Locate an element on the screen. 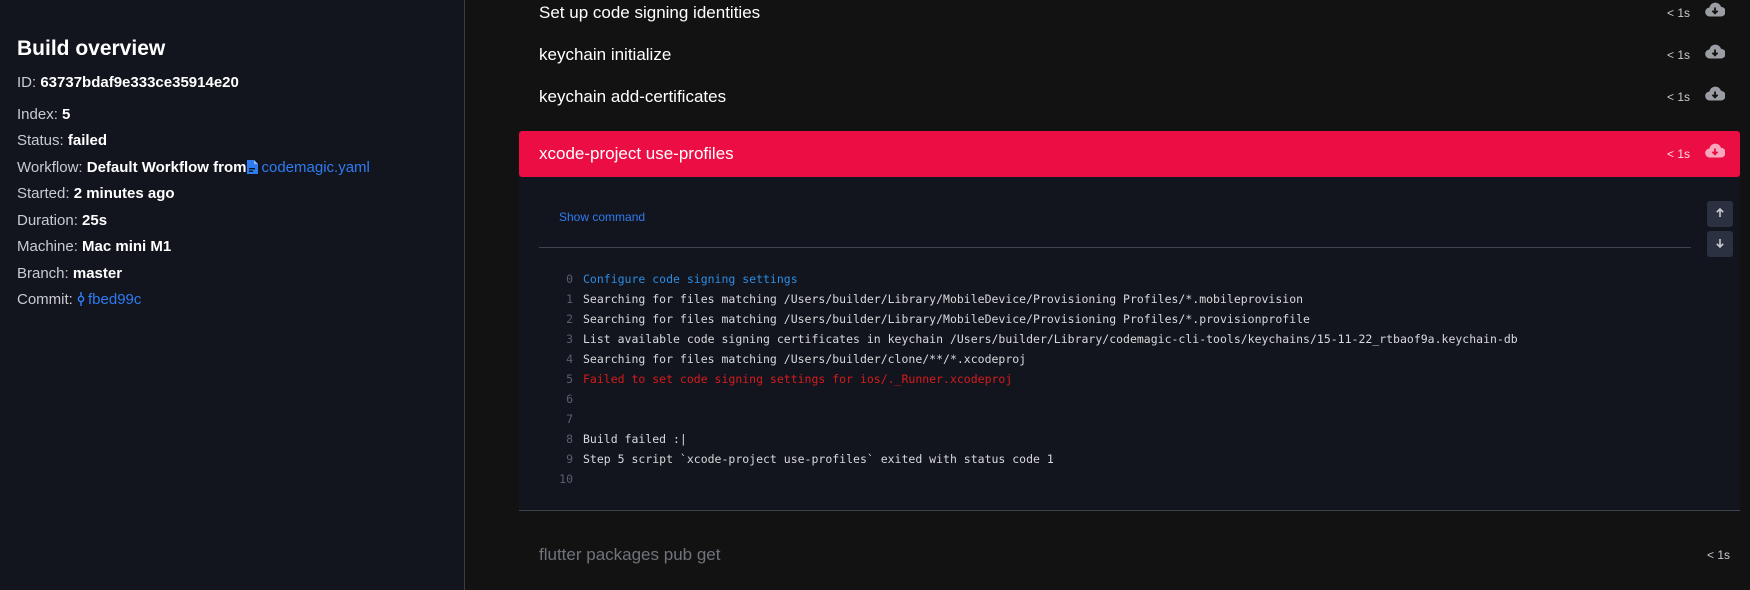 The image size is (1750, 590). line-text: Configure code signing settings is located at coordinates (690, 279).